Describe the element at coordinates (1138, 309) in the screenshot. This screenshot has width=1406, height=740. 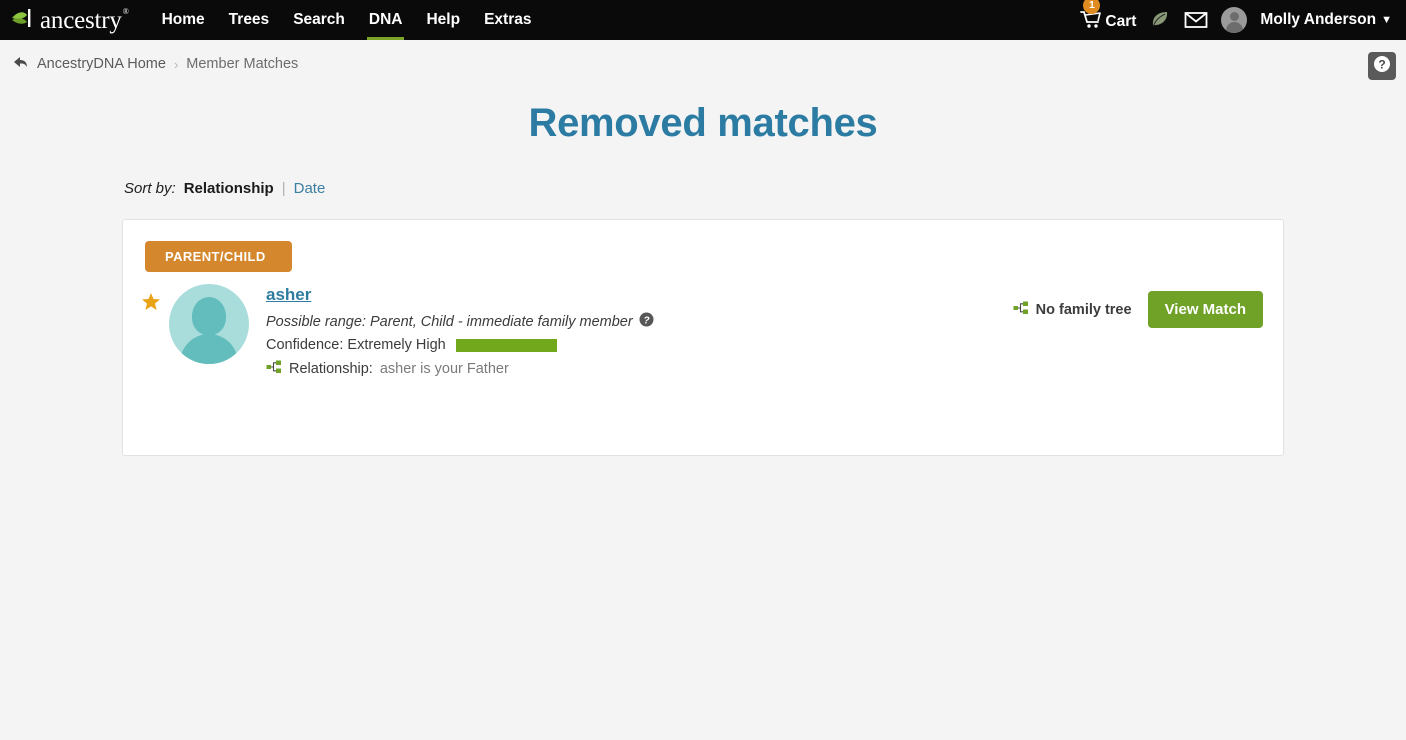
I see `match-actions: No family tree View Match` at that location.